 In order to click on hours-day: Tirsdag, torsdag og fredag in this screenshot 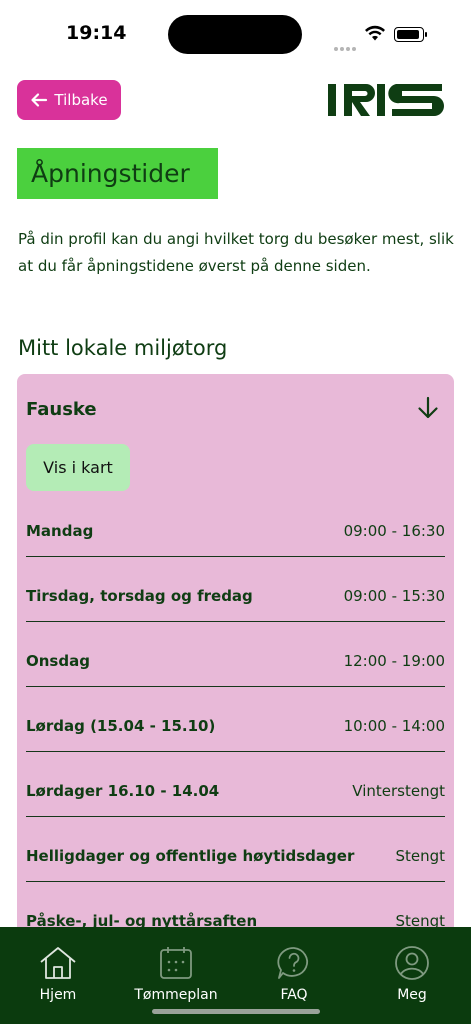, I will do `click(139, 596)`.